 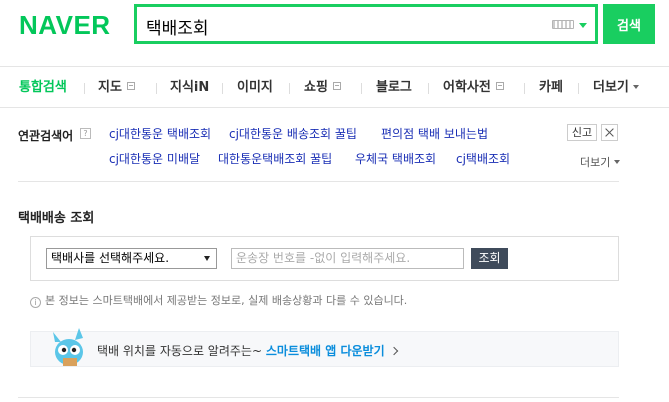 What do you see at coordinates (46, 136) in the screenshot?
I see `related-searches-title: 연관검색어` at bounding box center [46, 136].